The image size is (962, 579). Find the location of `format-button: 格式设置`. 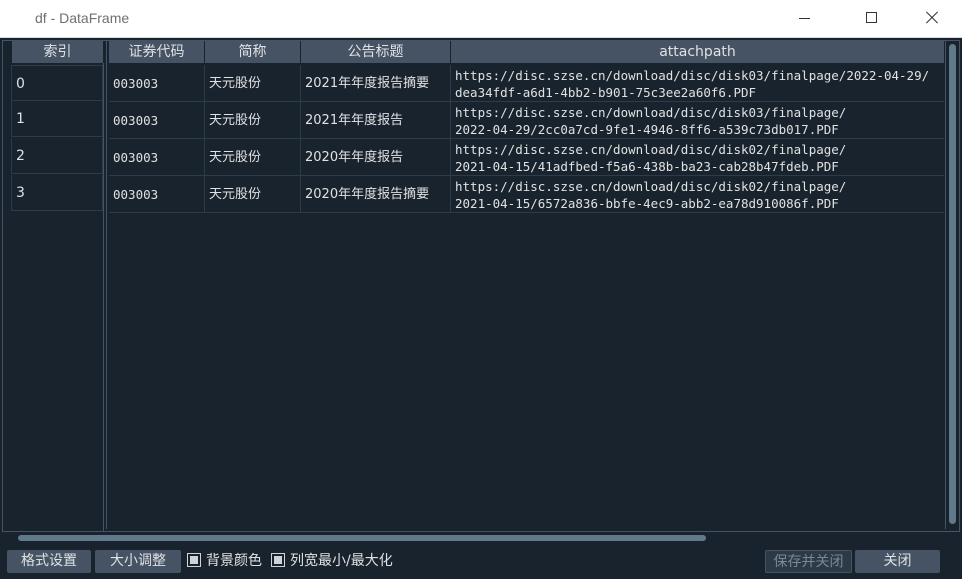

format-button: 格式设置 is located at coordinates (49, 561).